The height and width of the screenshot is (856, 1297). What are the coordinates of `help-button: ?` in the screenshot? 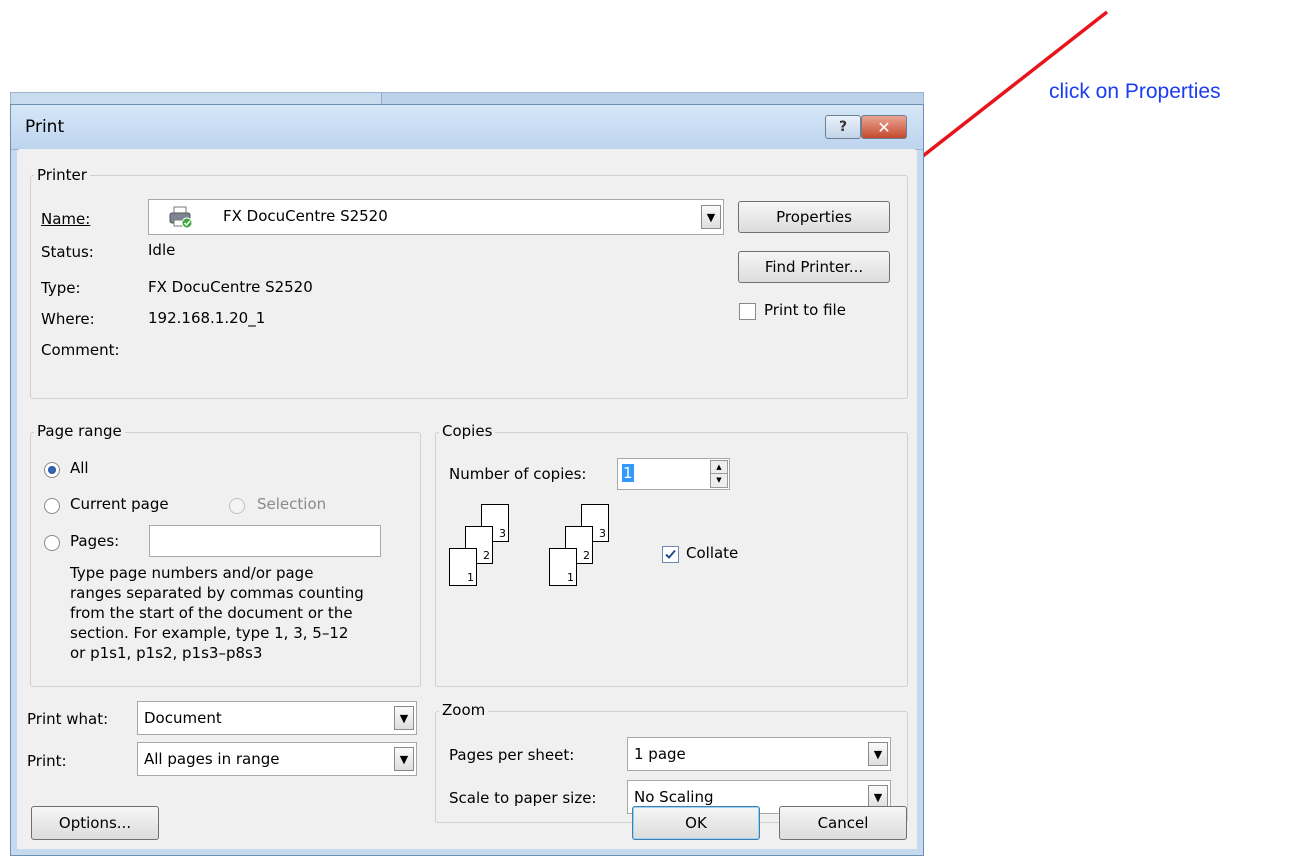 It's located at (843, 127).